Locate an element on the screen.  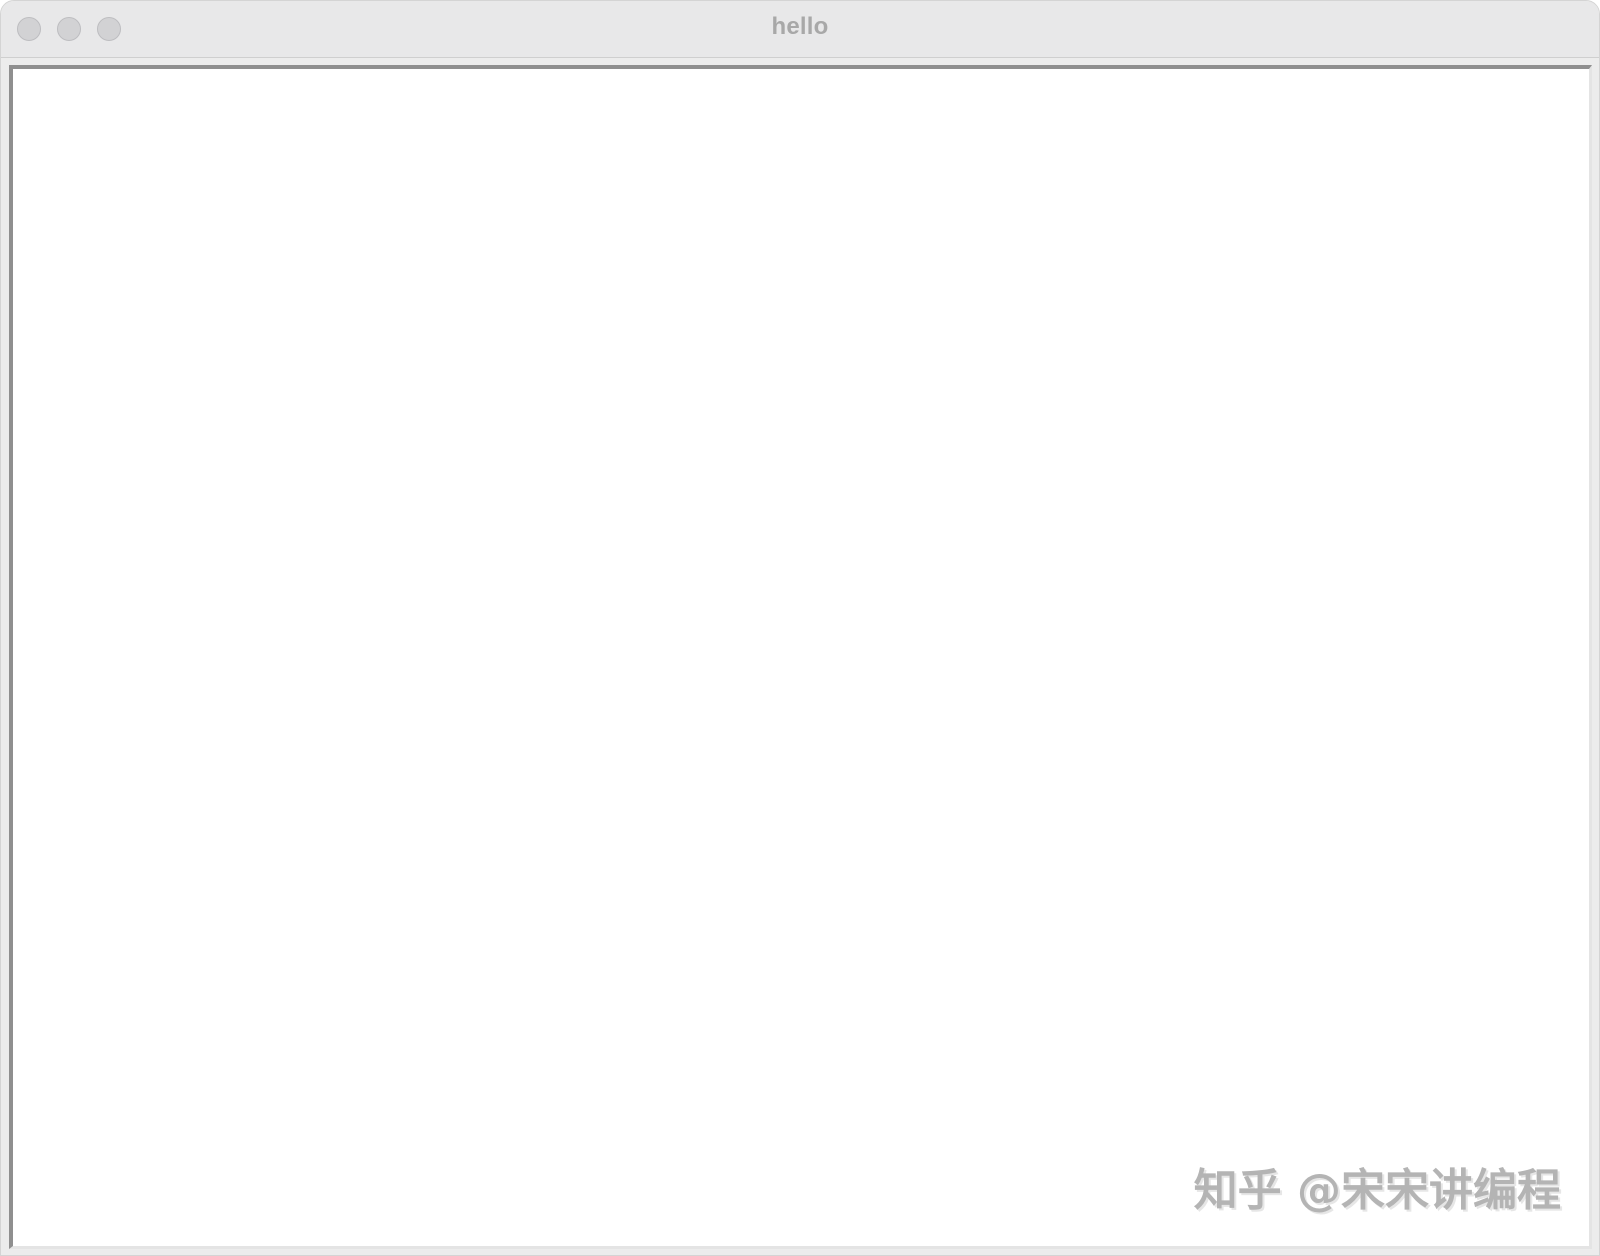
window-title: hello is located at coordinates (800, 26).